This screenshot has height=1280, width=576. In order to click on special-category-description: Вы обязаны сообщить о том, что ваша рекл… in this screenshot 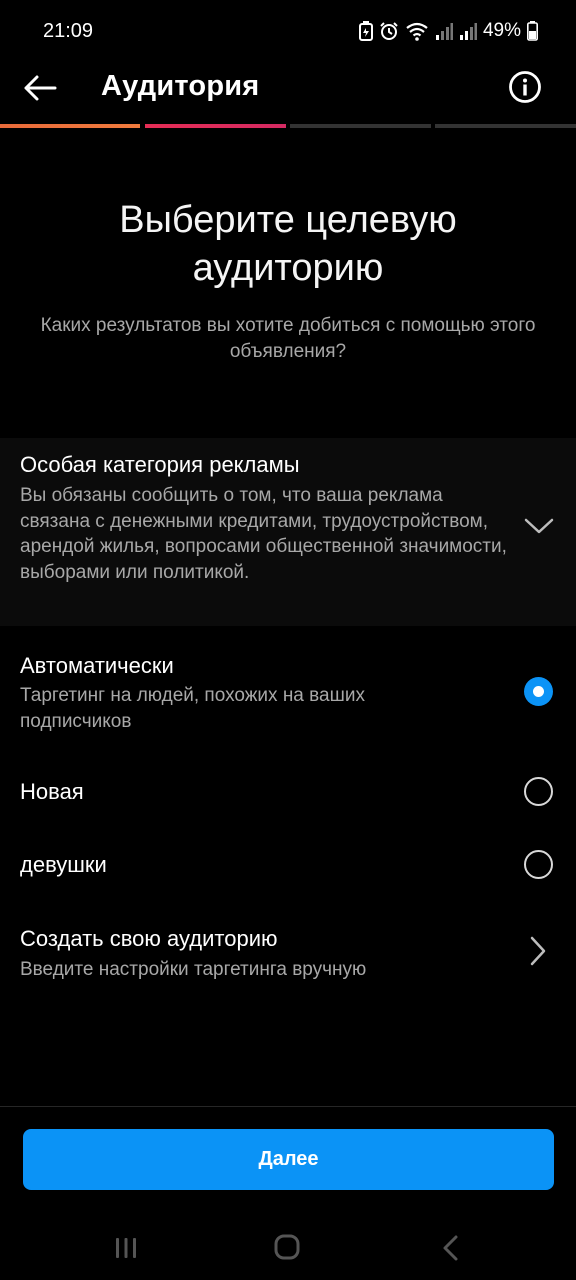, I will do `click(263, 534)`.